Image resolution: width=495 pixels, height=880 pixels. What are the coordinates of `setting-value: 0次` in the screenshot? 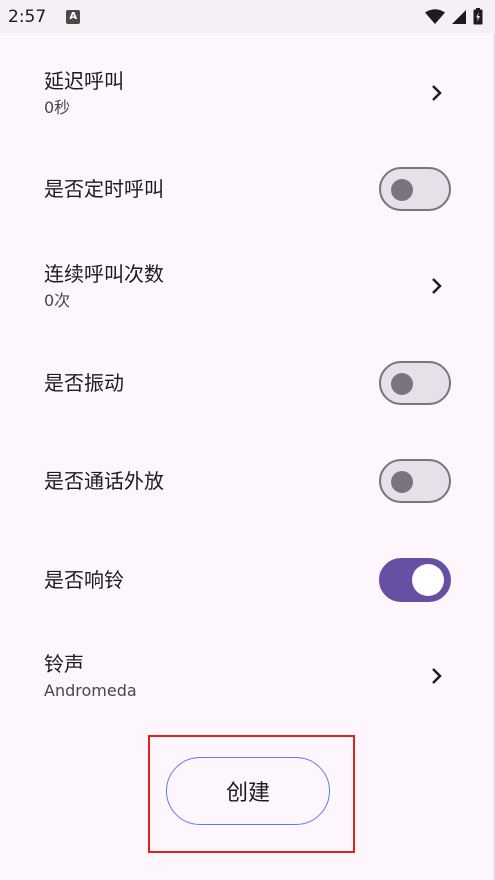 It's located at (57, 300).